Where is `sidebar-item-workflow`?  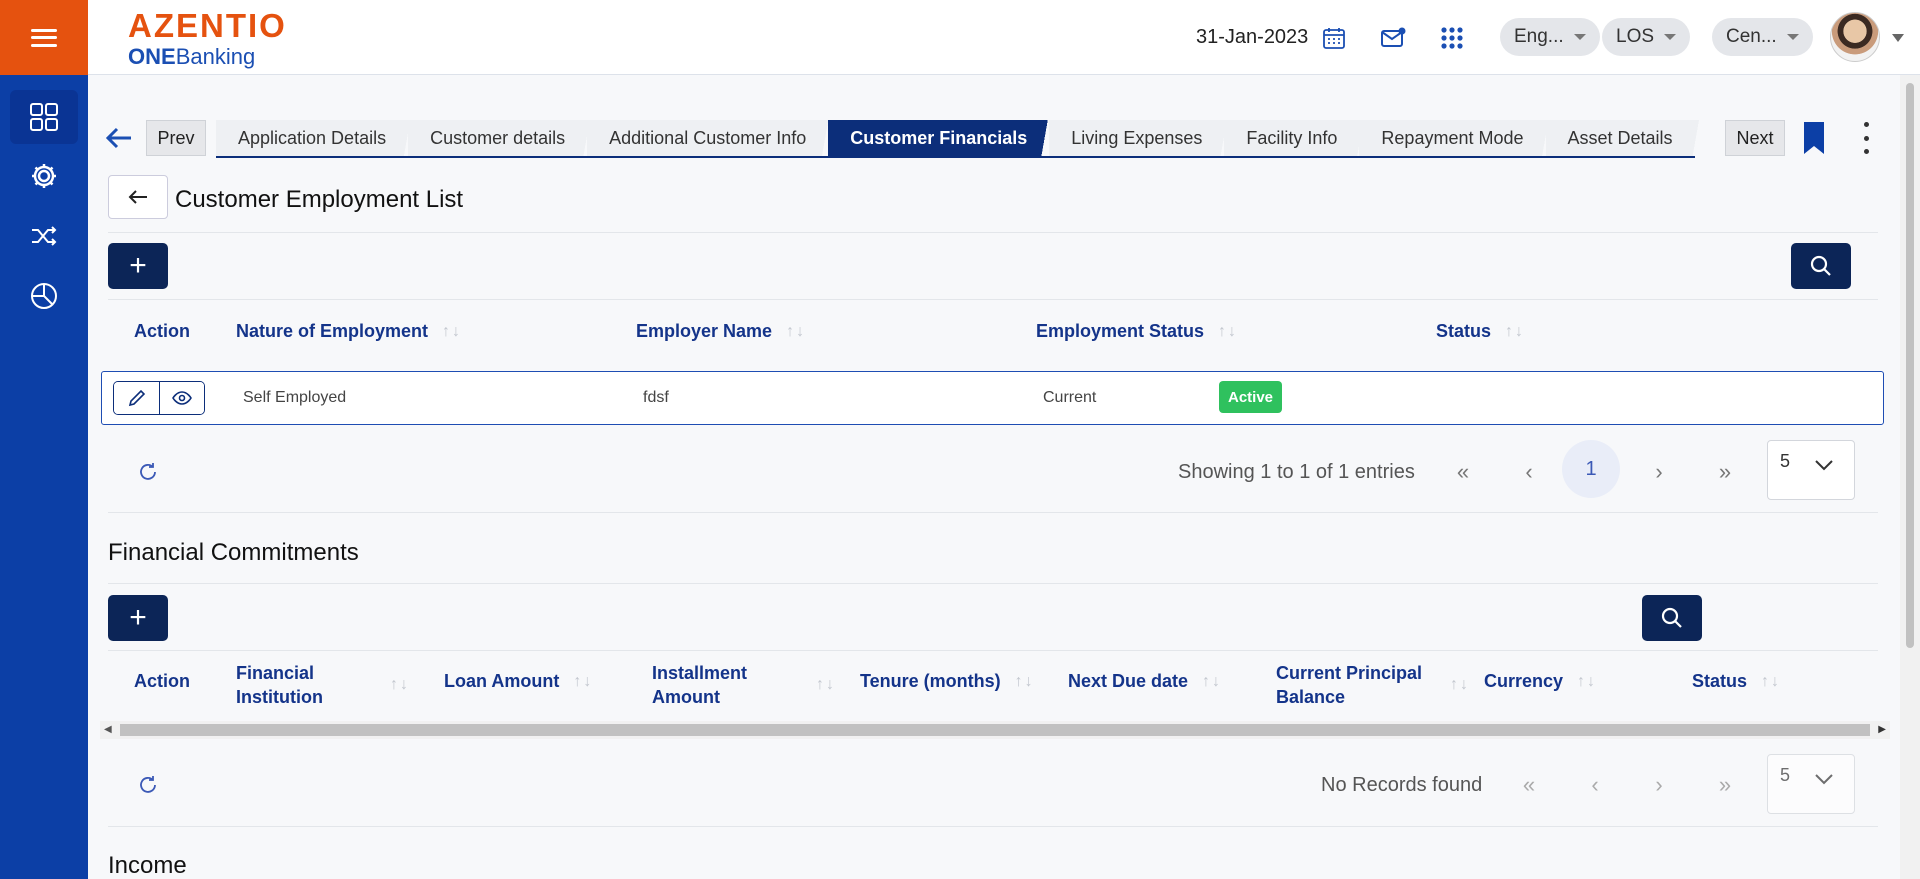 sidebar-item-workflow is located at coordinates (44, 236).